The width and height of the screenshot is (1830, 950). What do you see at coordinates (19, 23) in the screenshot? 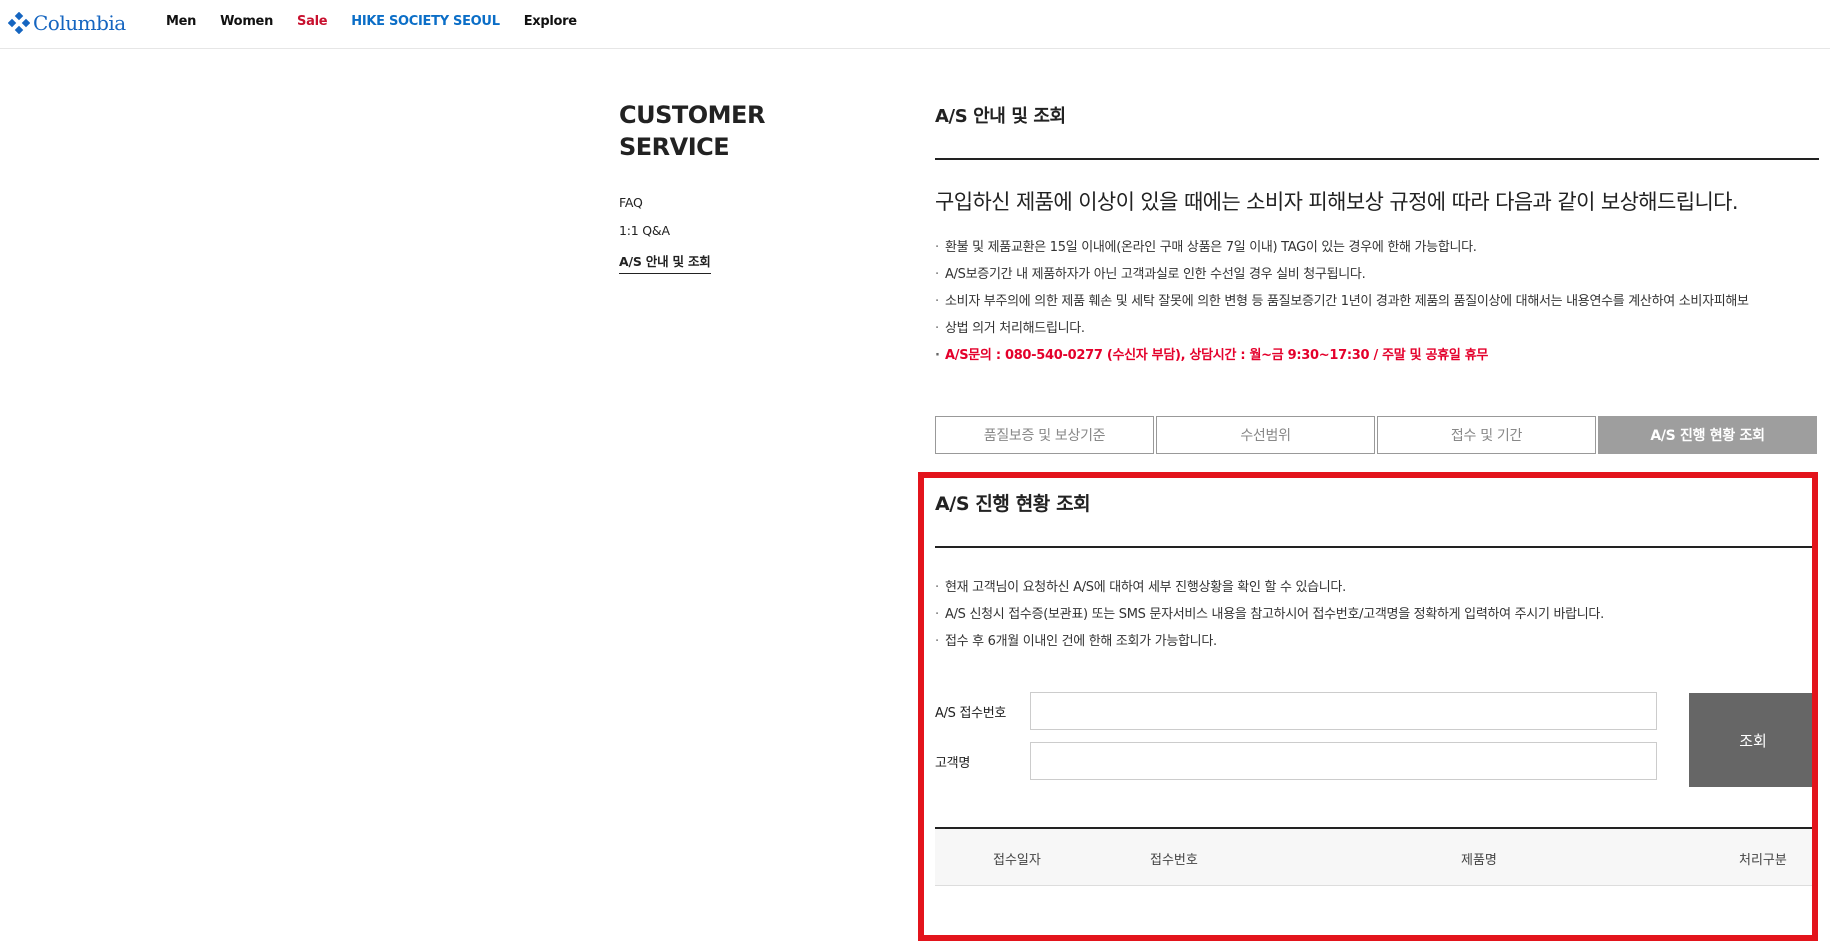
I see `columbia-diamond-icon` at bounding box center [19, 23].